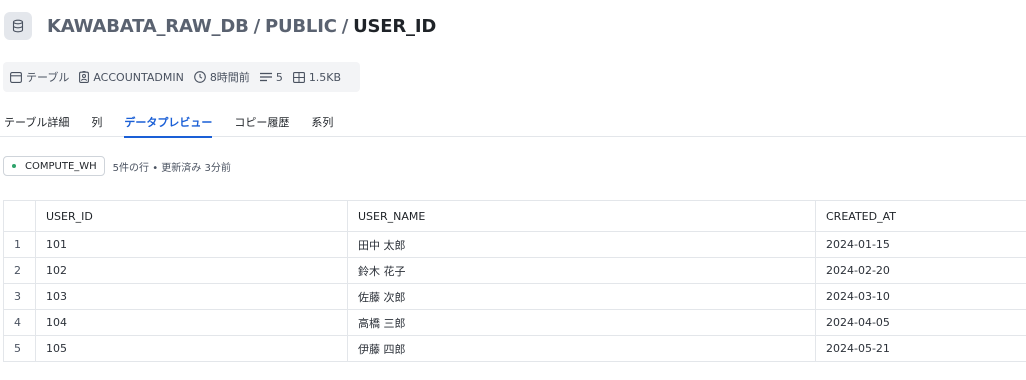  I want to click on tab-bar: テーブル詳細 列 データプレビュー コピー履歴 系列, so click(513, 122).